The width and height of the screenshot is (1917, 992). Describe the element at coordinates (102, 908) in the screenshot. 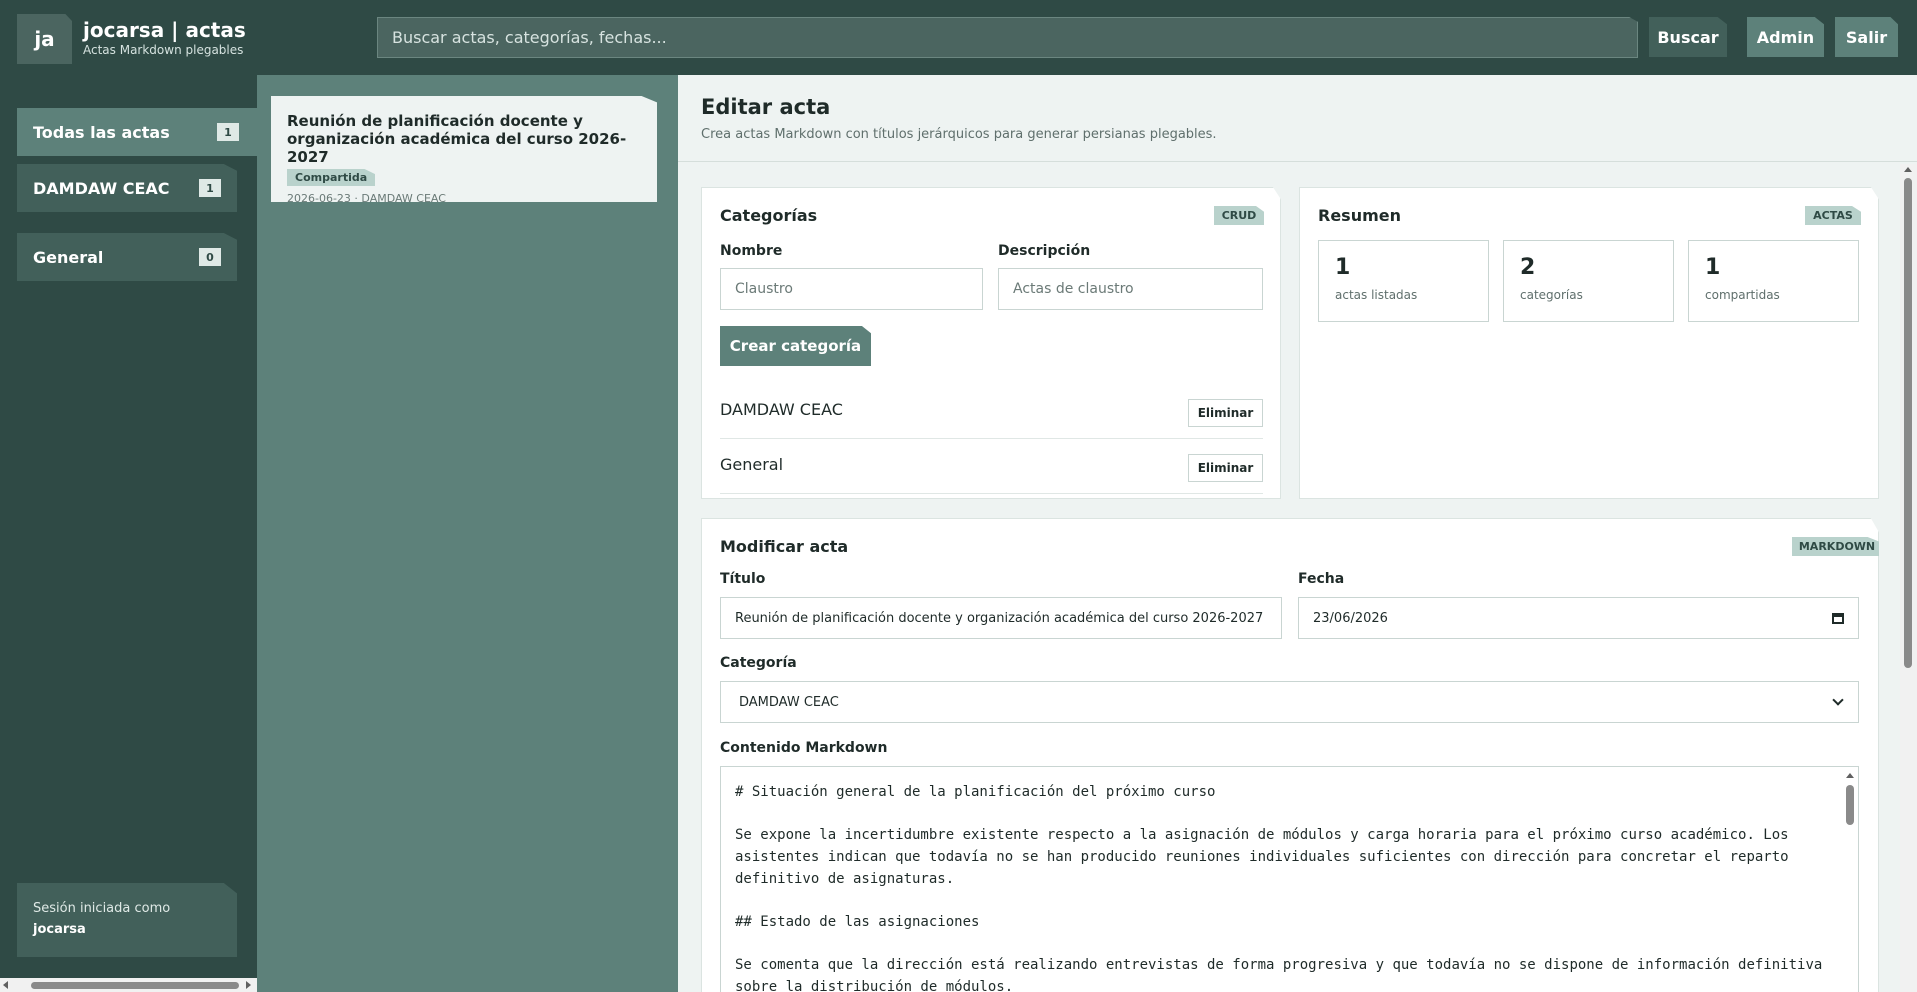

I see `session-label: Sesión iniciada como` at that location.